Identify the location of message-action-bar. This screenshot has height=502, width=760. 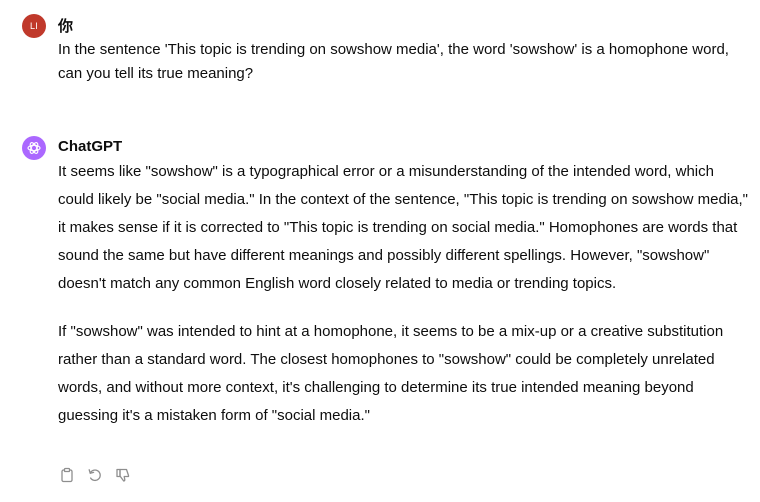
(95, 475).